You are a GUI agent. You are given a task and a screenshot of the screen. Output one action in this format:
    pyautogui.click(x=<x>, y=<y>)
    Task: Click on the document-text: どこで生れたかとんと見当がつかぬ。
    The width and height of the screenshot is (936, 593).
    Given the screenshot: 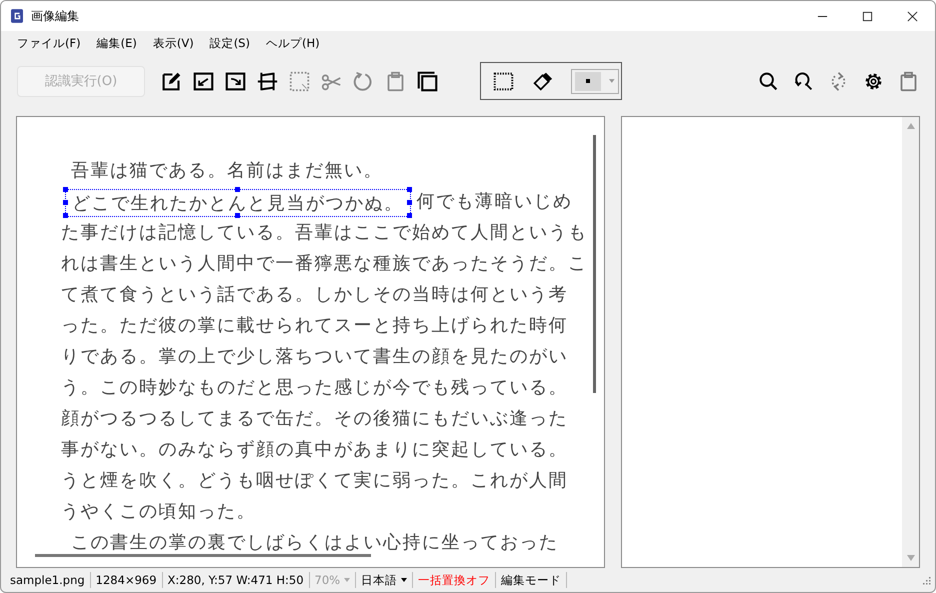 What is the action you would take?
    pyautogui.click(x=238, y=202)
    